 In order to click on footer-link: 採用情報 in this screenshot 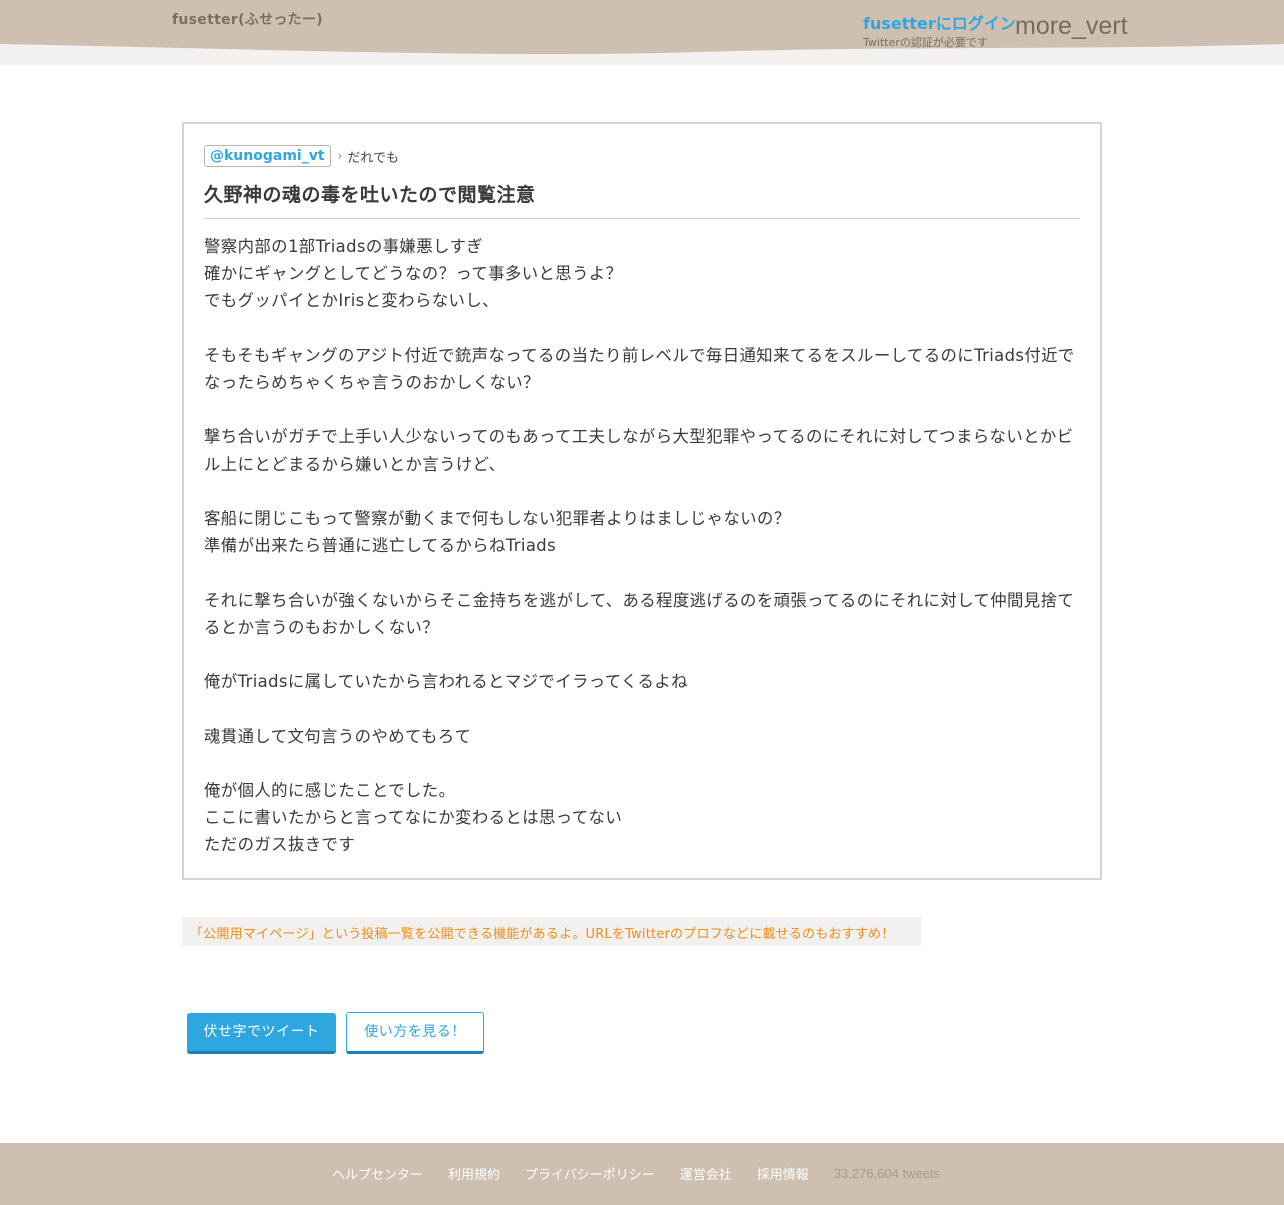, I will do `click(783, 1173)`.